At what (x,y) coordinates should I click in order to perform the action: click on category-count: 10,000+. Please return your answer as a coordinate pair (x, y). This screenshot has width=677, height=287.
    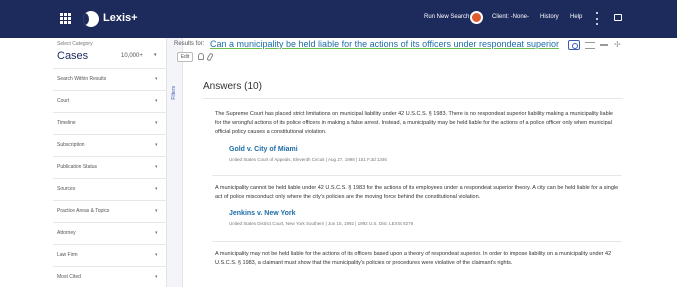
    Looking at the image, I should click on (132, 56).